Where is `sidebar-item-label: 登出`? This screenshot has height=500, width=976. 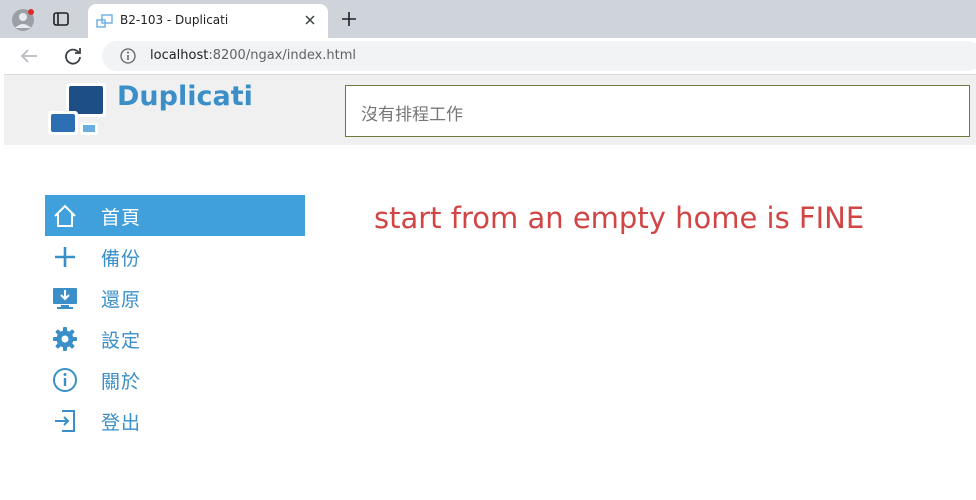 sidebar-item-label: 登出 is located at coordinates (121, 423).